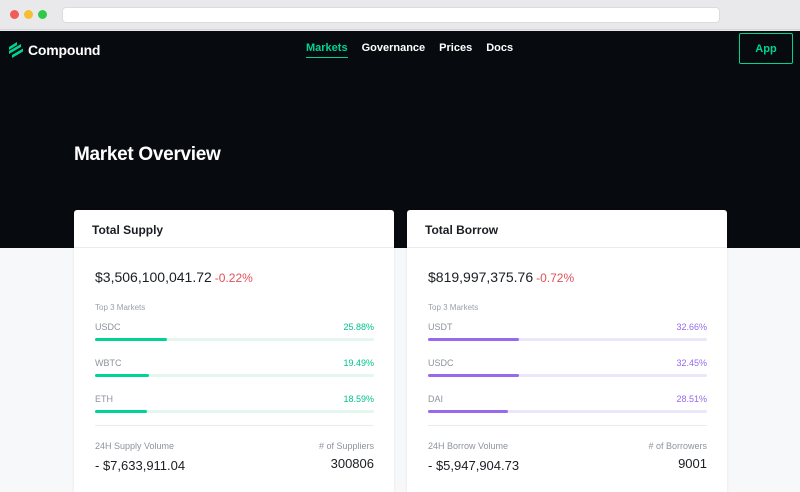 The height and width of the screenshot is (492, 800). Describe the element at coordinates (455, 50) in the screenshot. I see `nav-prices: Prices` at that location.